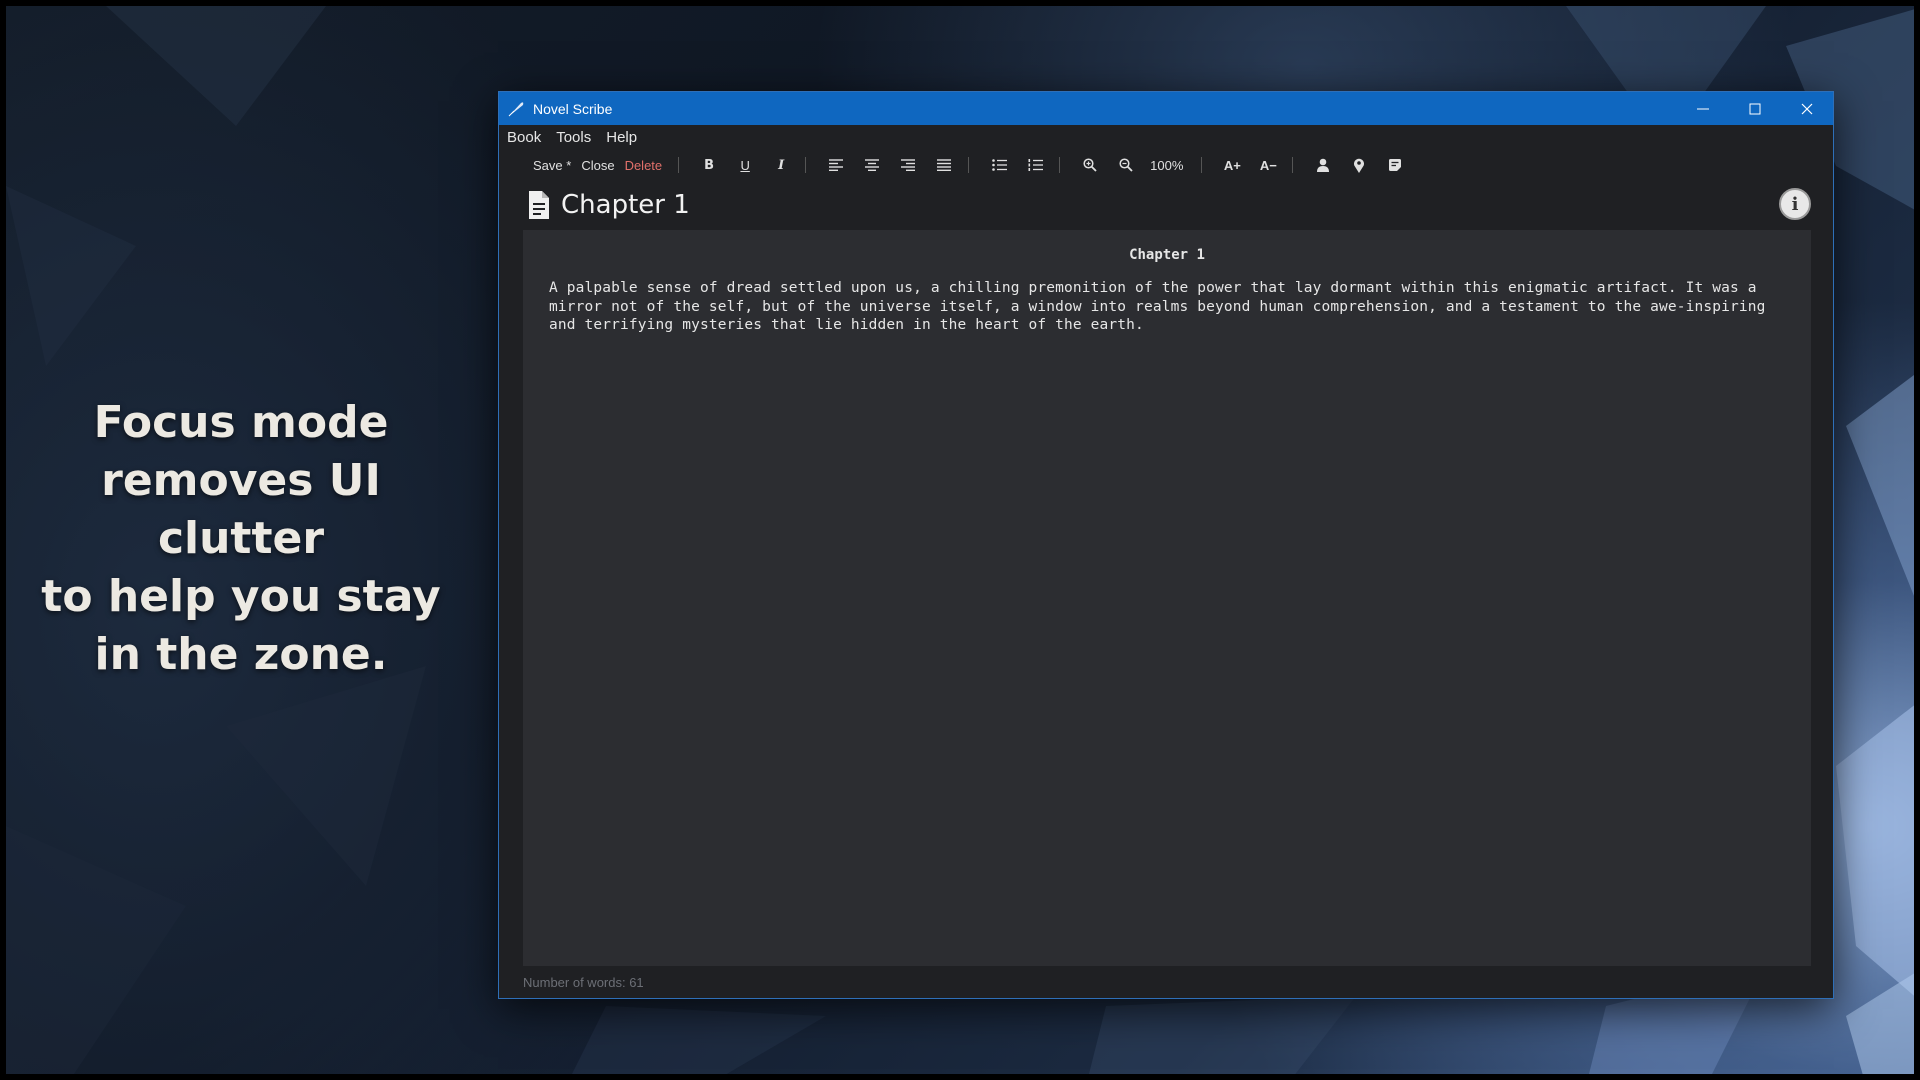 This screenshot has height=1080, width=1920. I want to click on numbered-list-button, so click(1035, 165).